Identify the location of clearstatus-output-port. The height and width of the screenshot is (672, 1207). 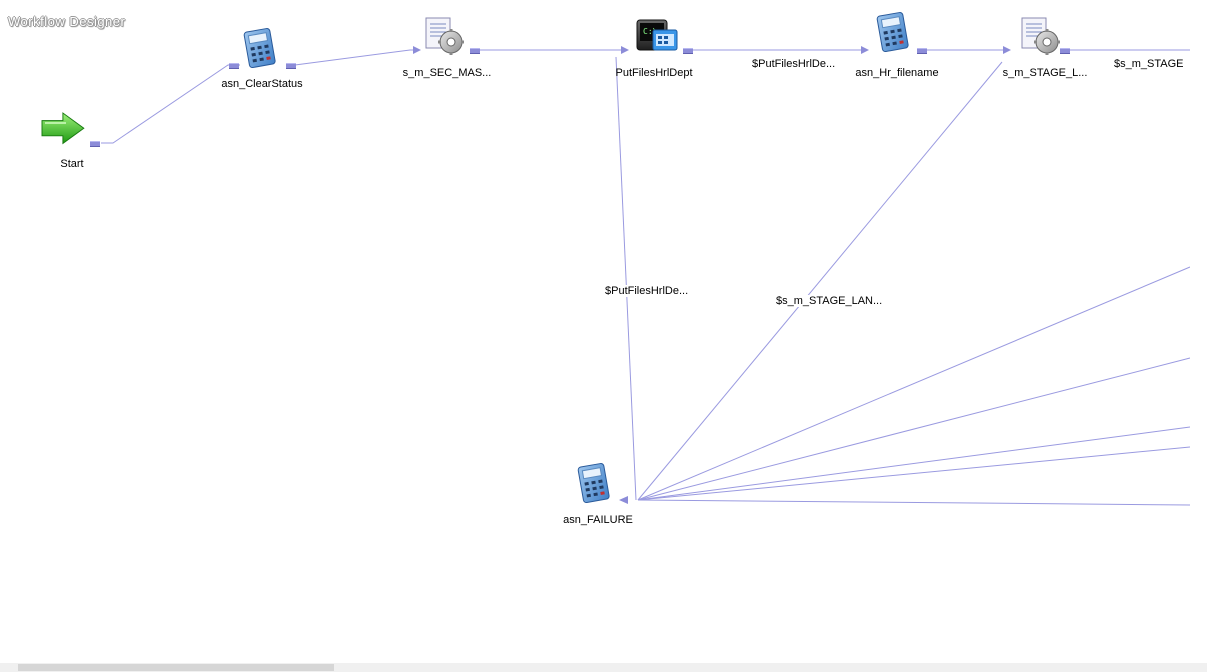
(291, 66).